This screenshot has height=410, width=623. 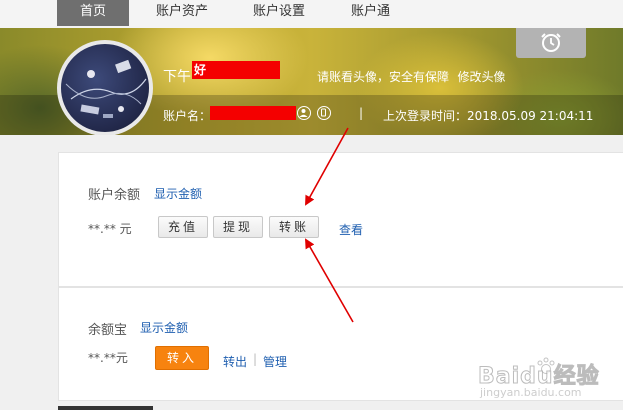 What do you see at coordinates (105, 408) in the screenshot?
I see `bottom-tab-strip` at bounding box center [105, 408].